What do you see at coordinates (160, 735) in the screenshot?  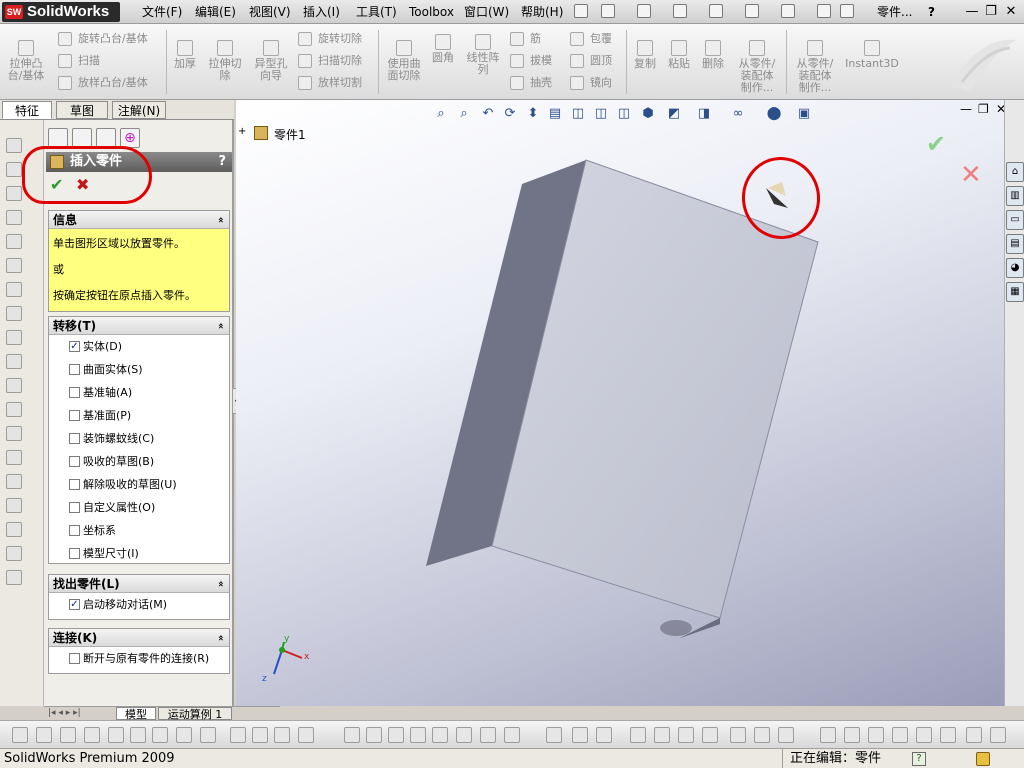 I see `sum-icon` at bounding box center [160, 735].